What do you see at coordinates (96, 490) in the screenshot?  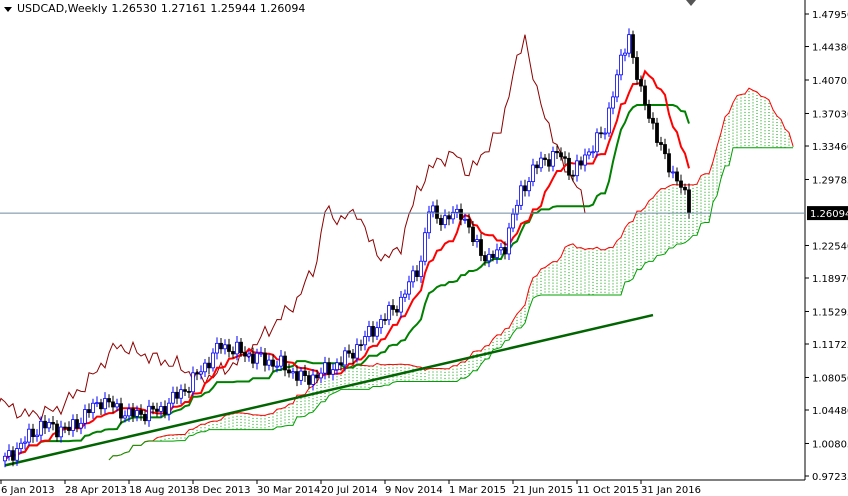 I see `time-tick-label: 28 Apr 2013` at bounding box center [96, 490].